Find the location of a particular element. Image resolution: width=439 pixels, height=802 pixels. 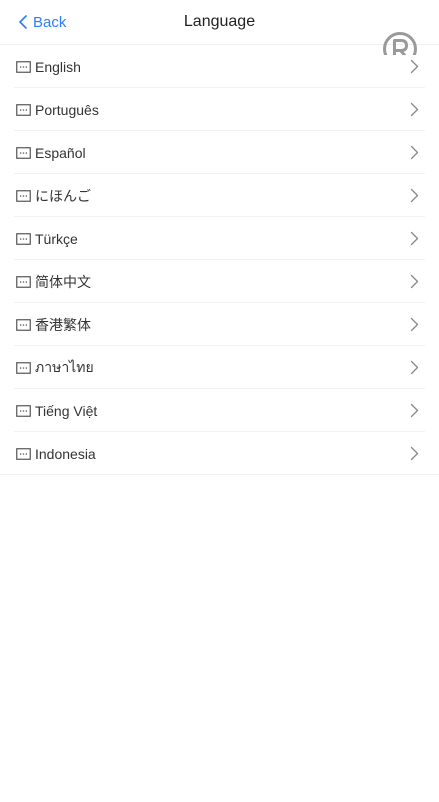

nav-bar: Back Language is located at coordinates (219, 27).